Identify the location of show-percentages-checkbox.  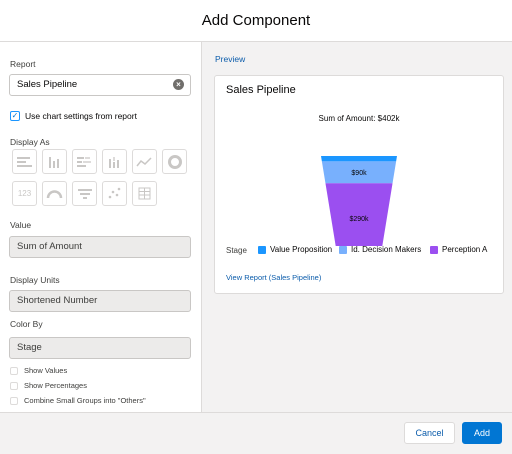
(14, 386).